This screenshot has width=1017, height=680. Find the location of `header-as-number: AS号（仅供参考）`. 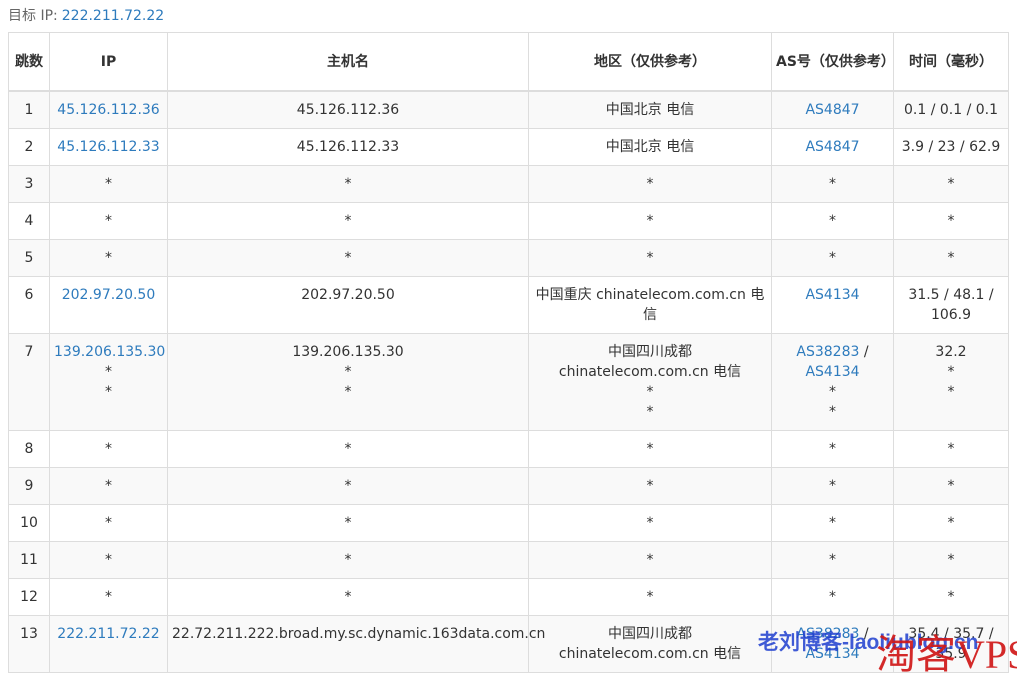

header-as-number: AS号（仅供参考） is located at coordinates (833, 62).